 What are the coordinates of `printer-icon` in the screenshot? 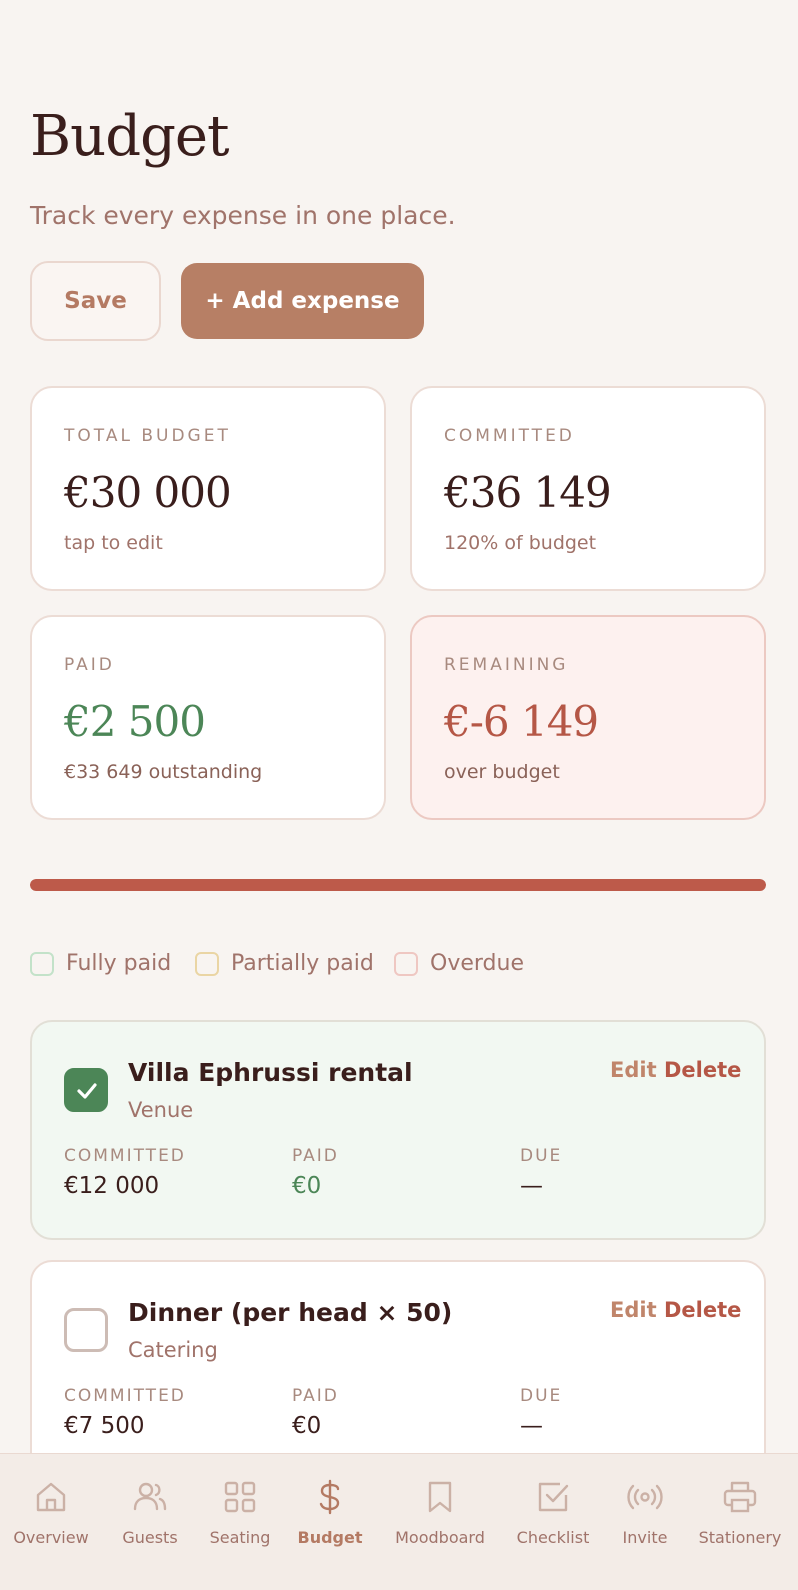 It's located at (740, 1497).